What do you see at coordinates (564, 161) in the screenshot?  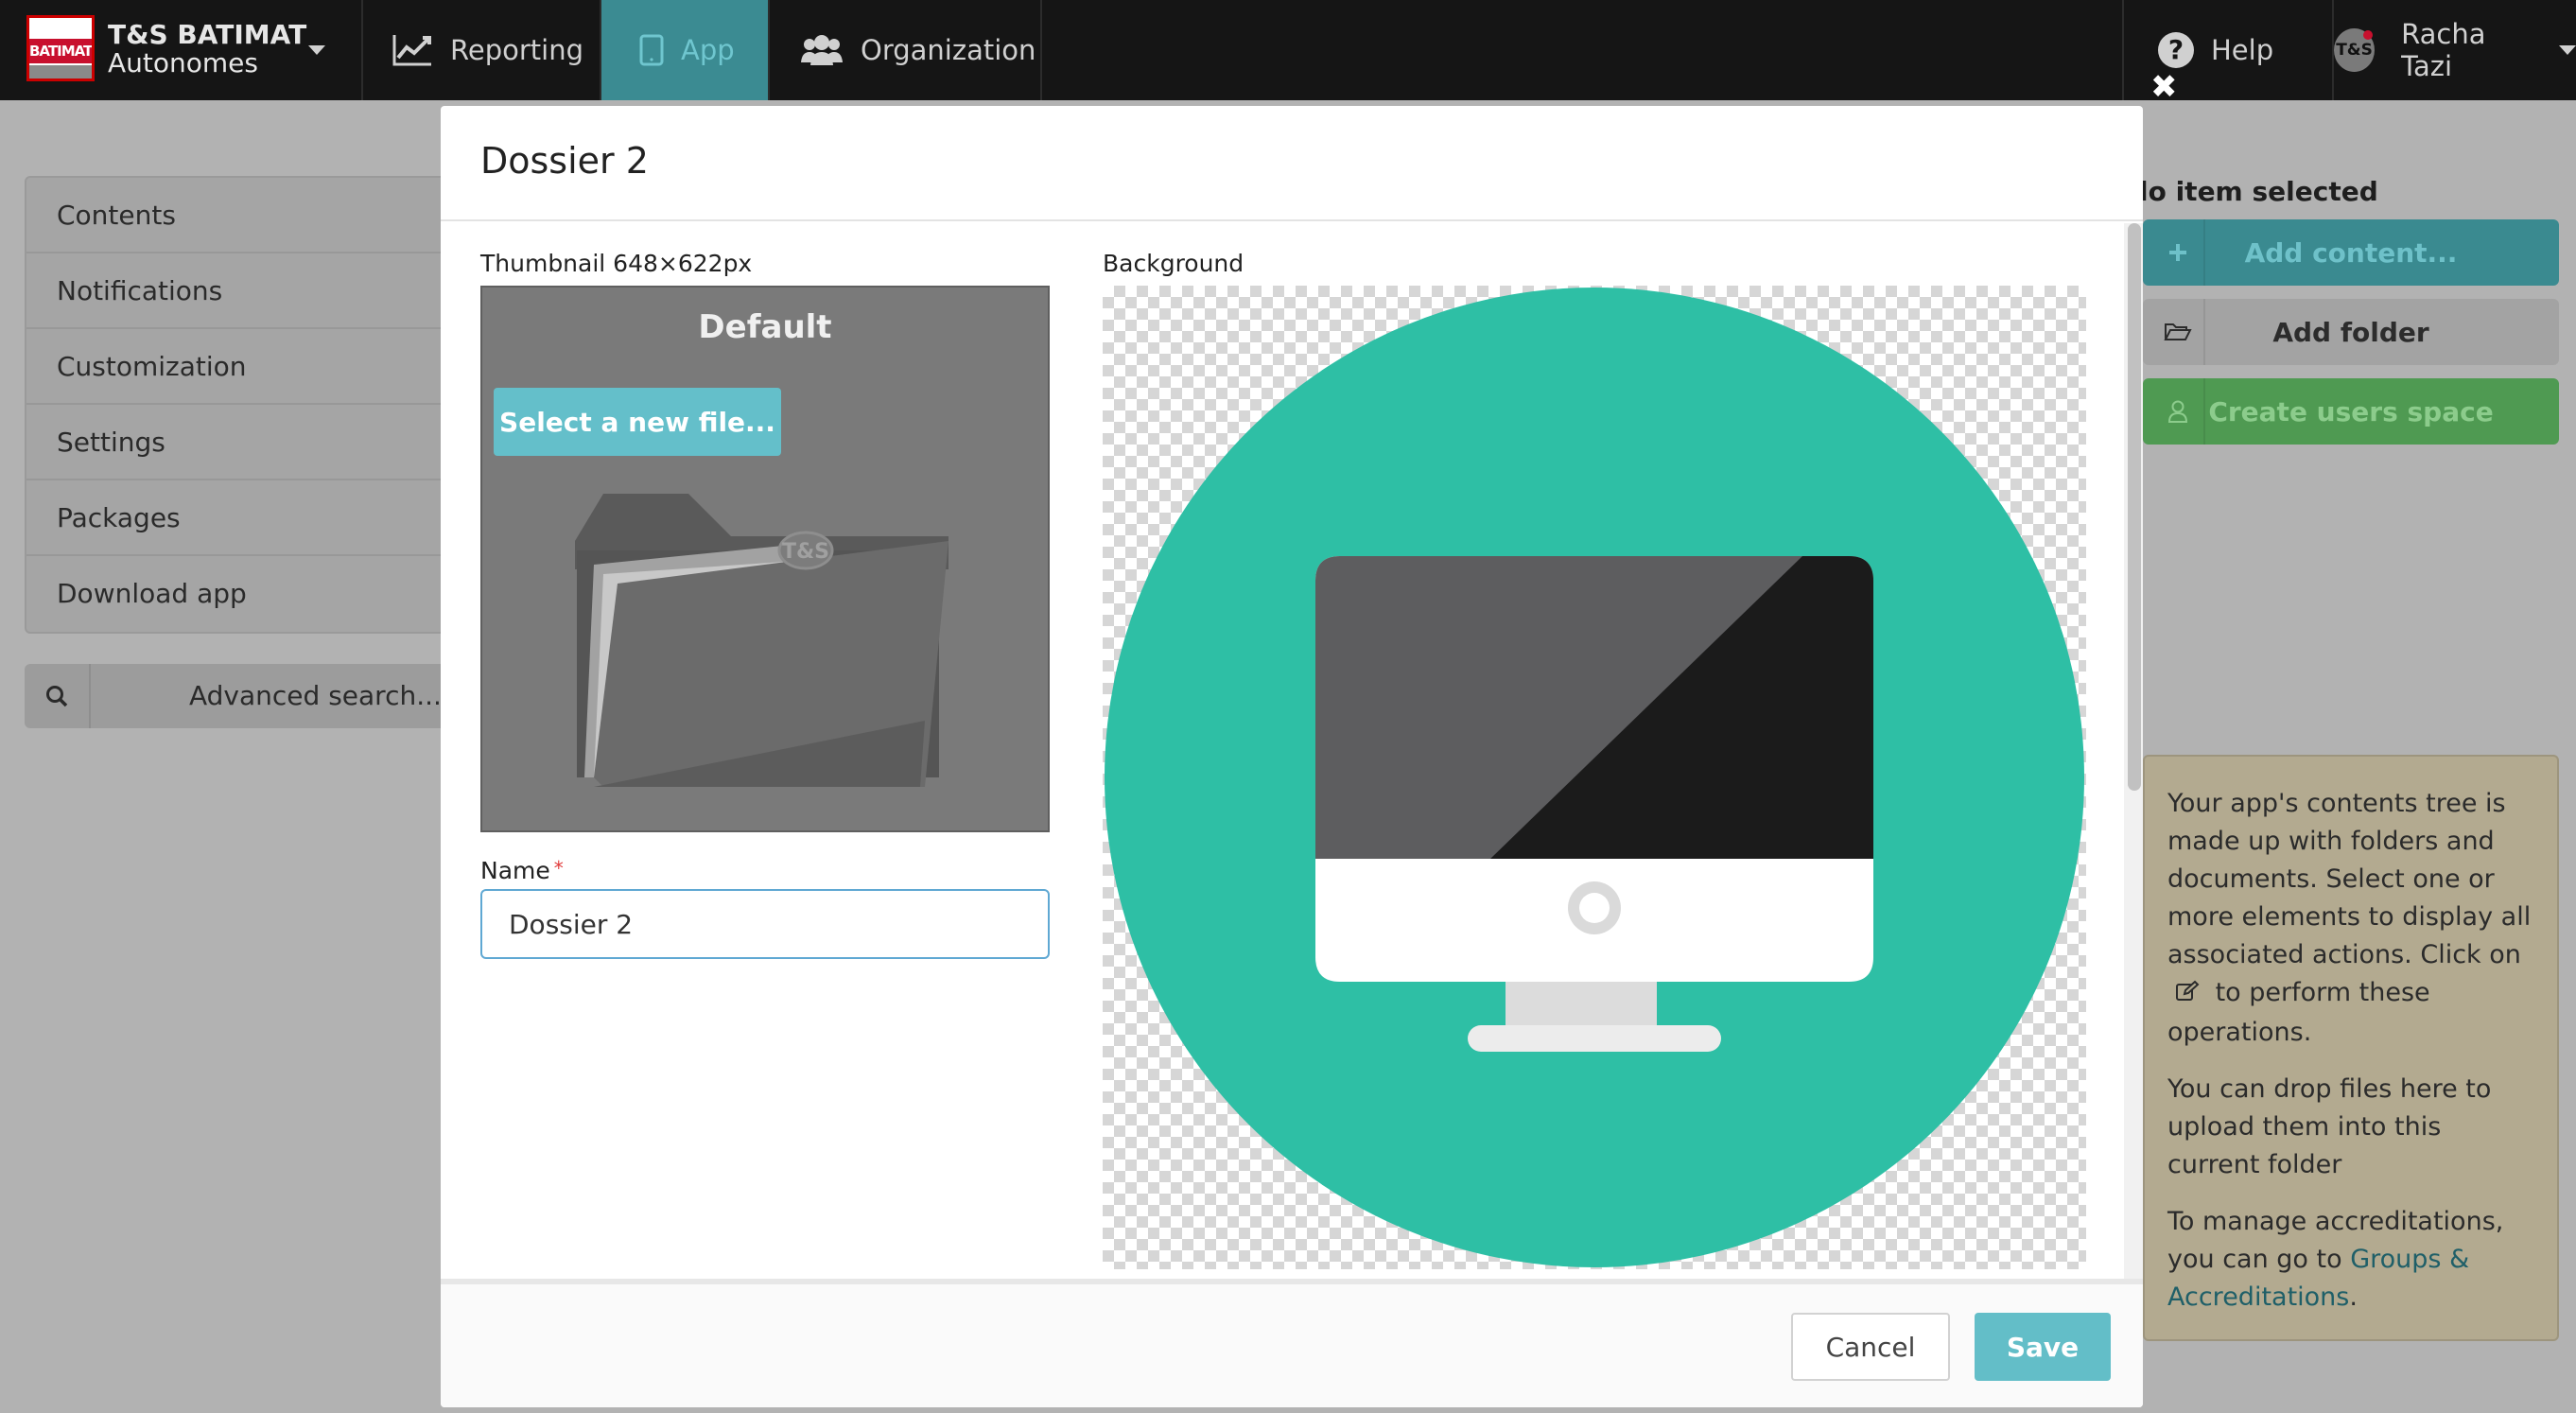 I see `dialog-title: Dossier 2` at bounding box center [564, 161].